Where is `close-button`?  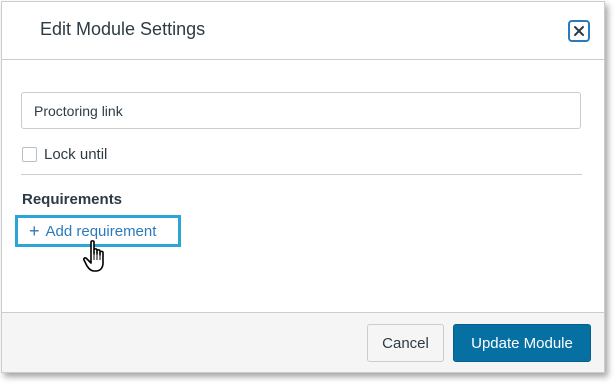 close-button is located at coordinates (579, 31).